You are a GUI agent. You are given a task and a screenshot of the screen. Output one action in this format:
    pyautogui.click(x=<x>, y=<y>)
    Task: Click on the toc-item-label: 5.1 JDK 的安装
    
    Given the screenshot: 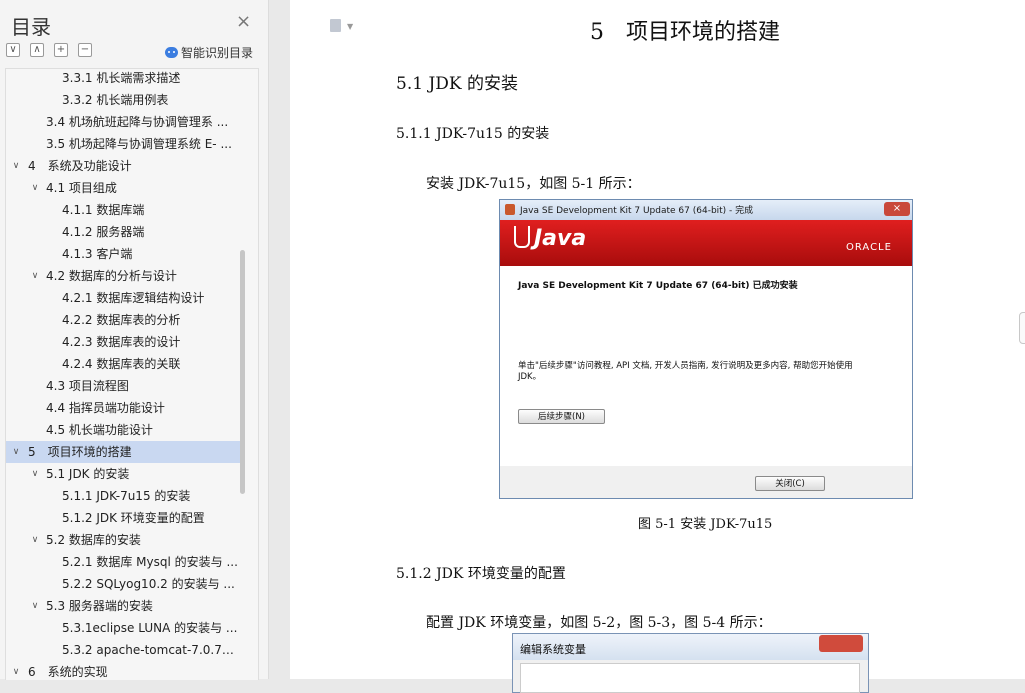 What is the action you would take?
    pyautogui.click(x=88, y=474)
    